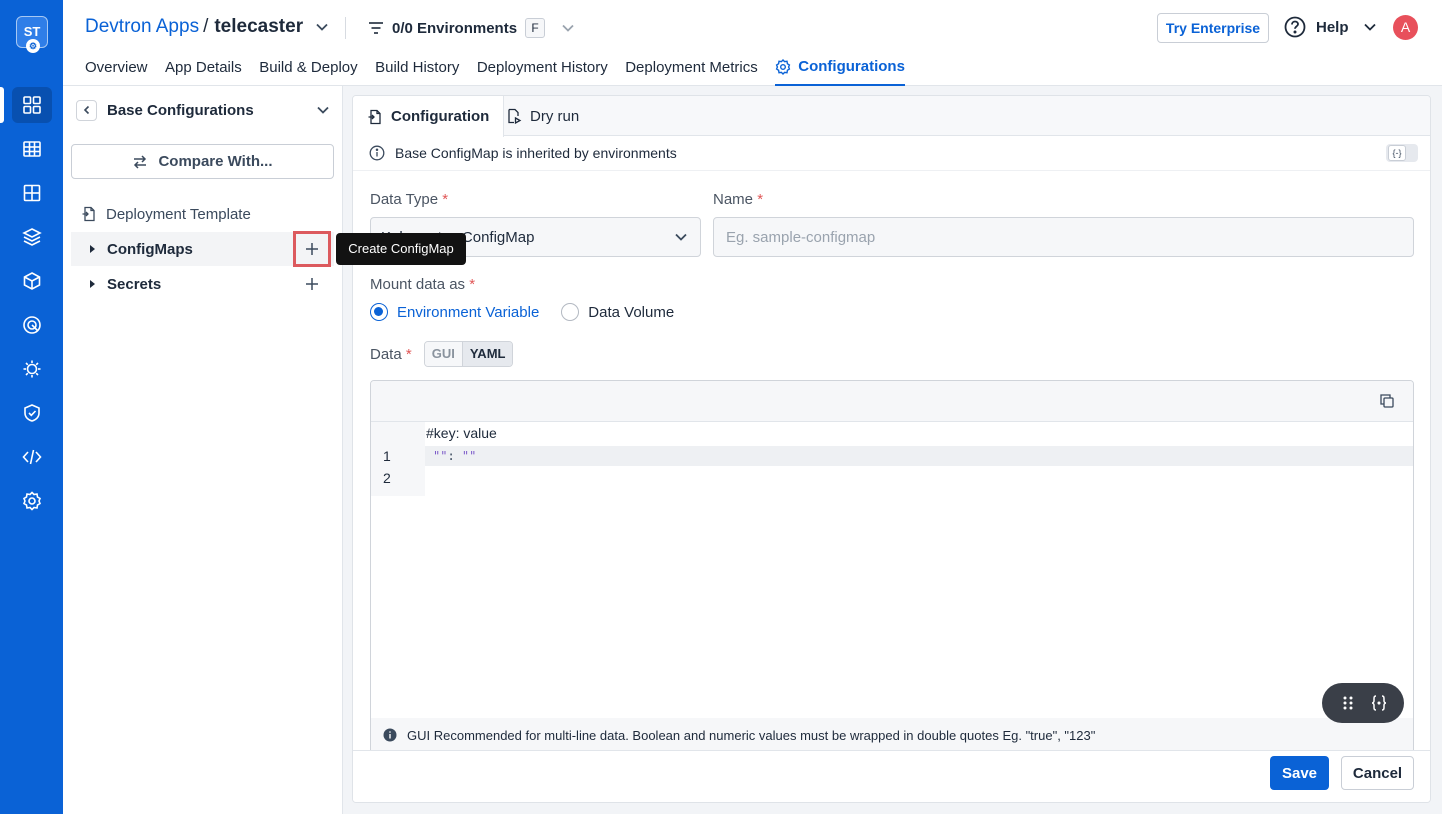 The image size is (1442, 814). What do you see at coordinates (88, 214) in the screenshot?
I see `deployment-template-icon` at bounding box center [88, 214].